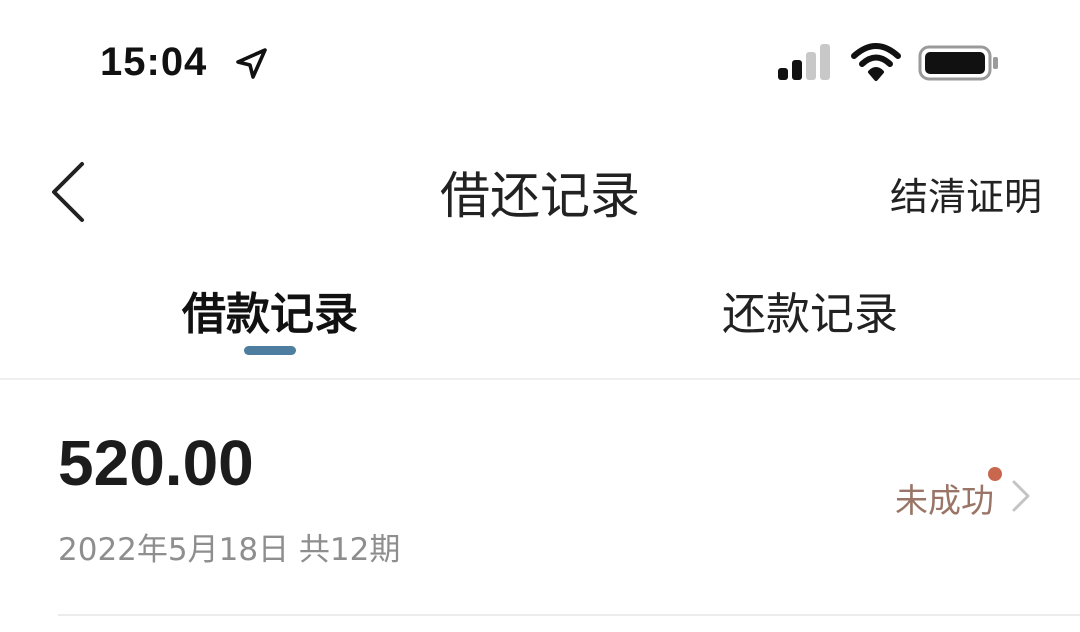 This screenshot has height=632, width=1080. What do you see at coordinates (810, 310) in the screenshot?
I see `tab-repayment-records: 还款记录` at bounding box center [810, 310].